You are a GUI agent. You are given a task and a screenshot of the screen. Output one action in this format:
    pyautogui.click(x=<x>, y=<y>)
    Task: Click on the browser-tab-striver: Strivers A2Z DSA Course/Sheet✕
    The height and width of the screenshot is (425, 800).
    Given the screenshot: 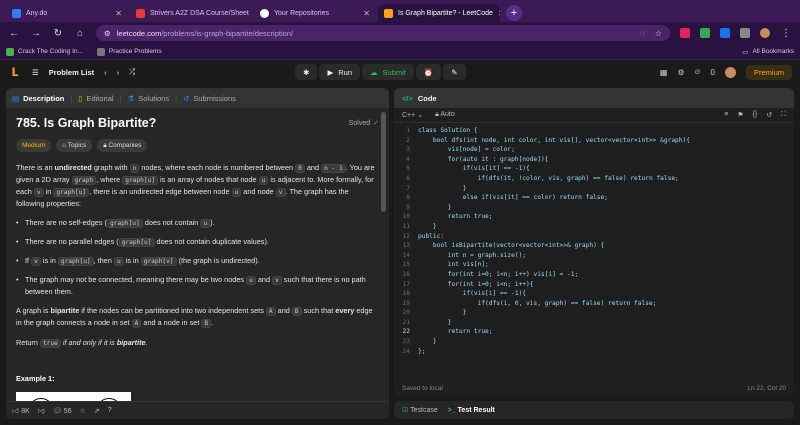 What is the action you would take?
    pyautogui.click(x=191, y=13)
    